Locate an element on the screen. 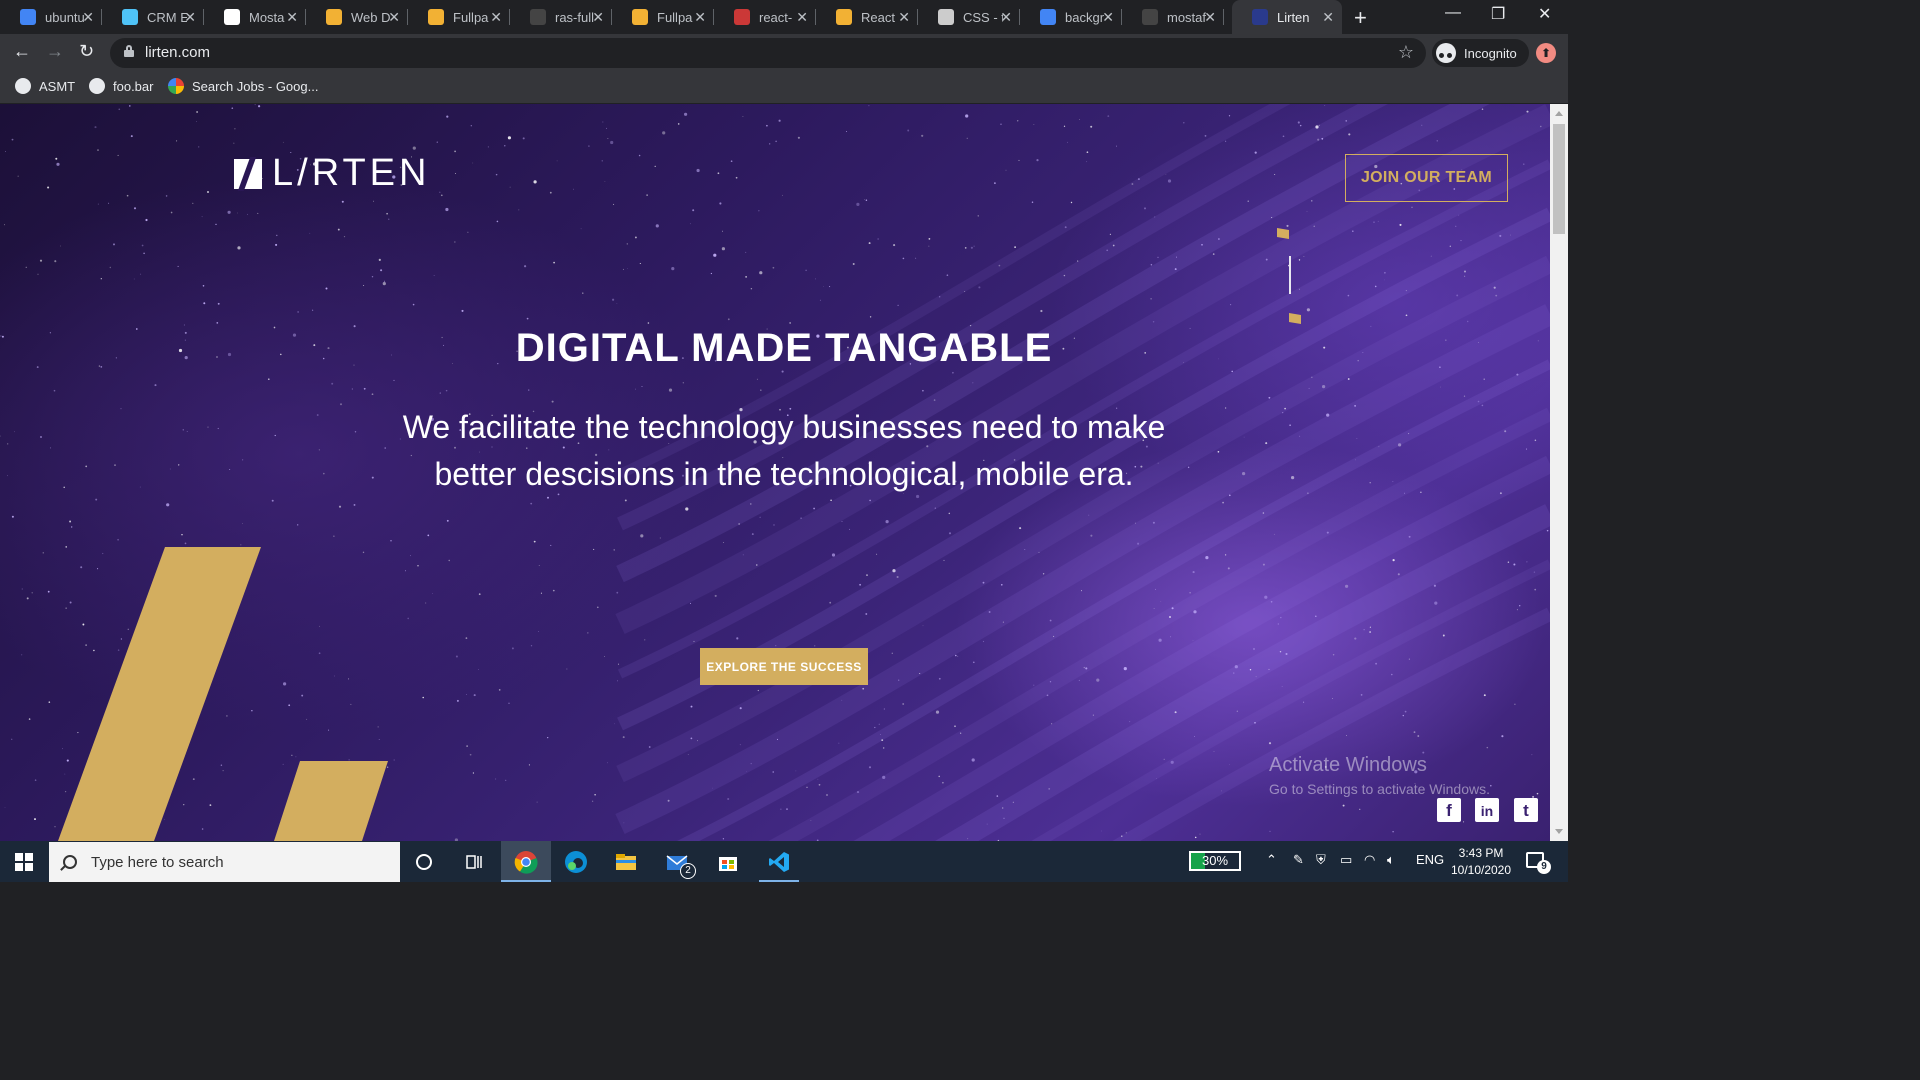  security-icon: ⛨ is located at coordinates (1321, 860).